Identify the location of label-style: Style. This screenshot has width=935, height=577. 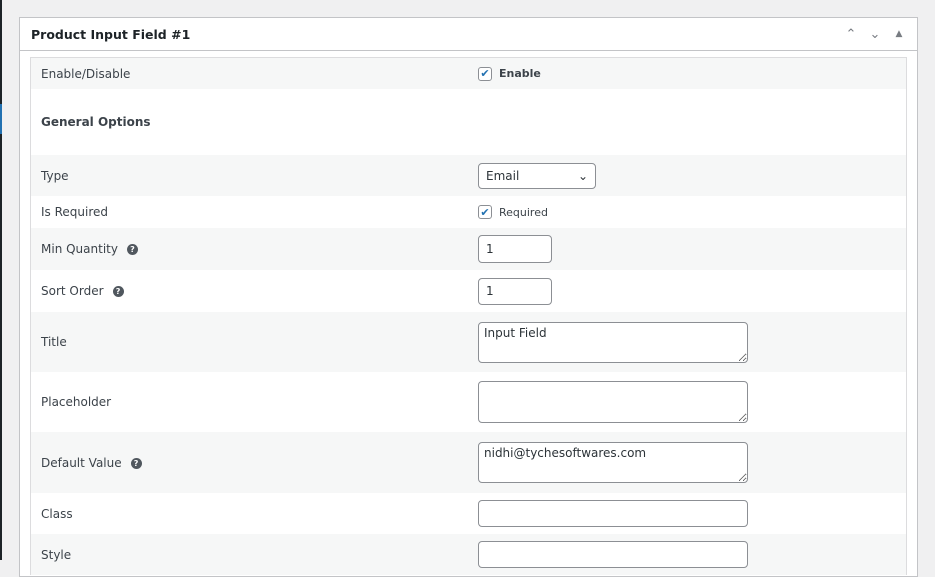
(56, 554).